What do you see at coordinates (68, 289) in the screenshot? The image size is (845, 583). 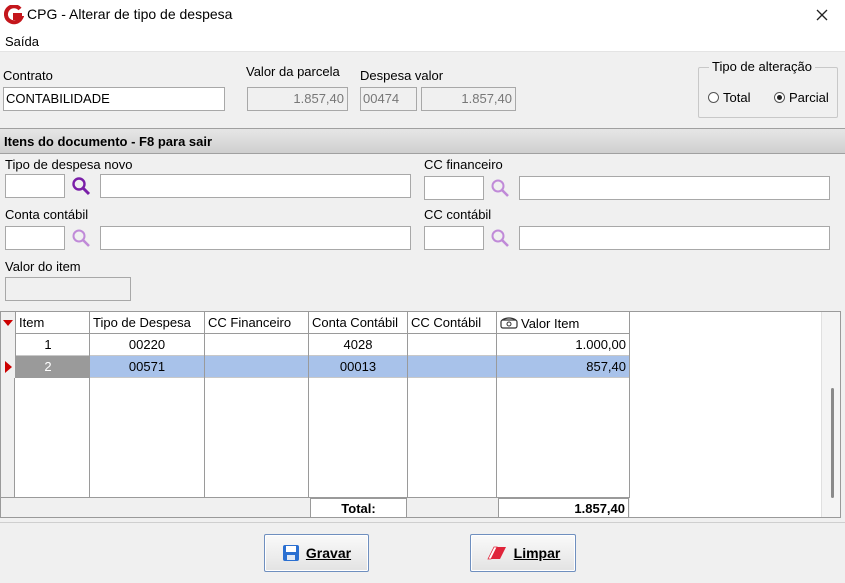 I see `valor-item-input` at bounding box center [68, 289].